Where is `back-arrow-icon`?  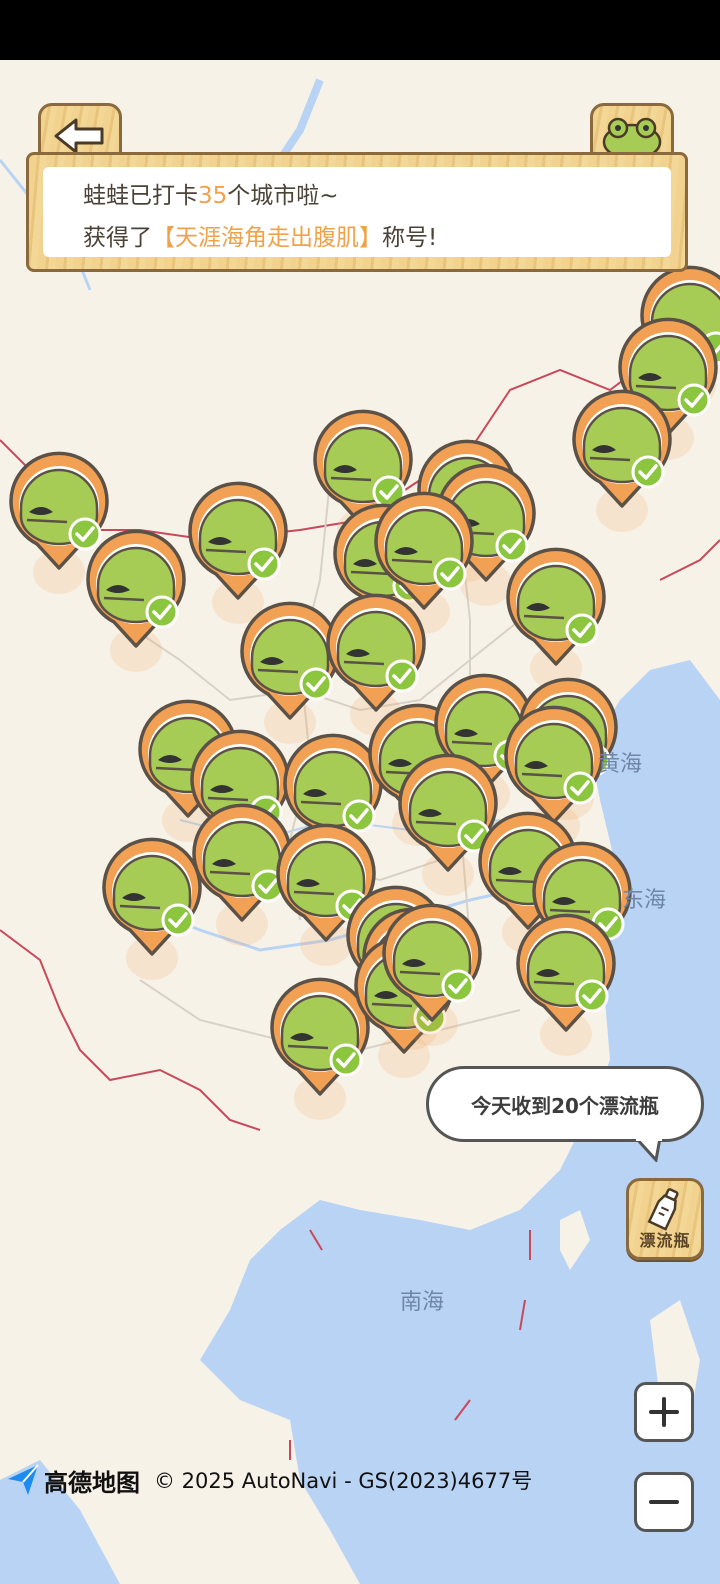 back-arrow-icon is located at coordinates (79, 136).